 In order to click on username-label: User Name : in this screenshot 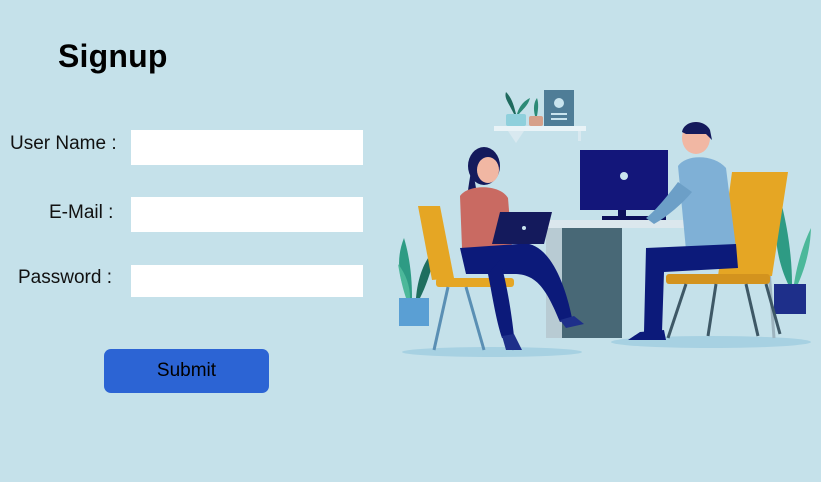, I will do `click(63, 143)`.